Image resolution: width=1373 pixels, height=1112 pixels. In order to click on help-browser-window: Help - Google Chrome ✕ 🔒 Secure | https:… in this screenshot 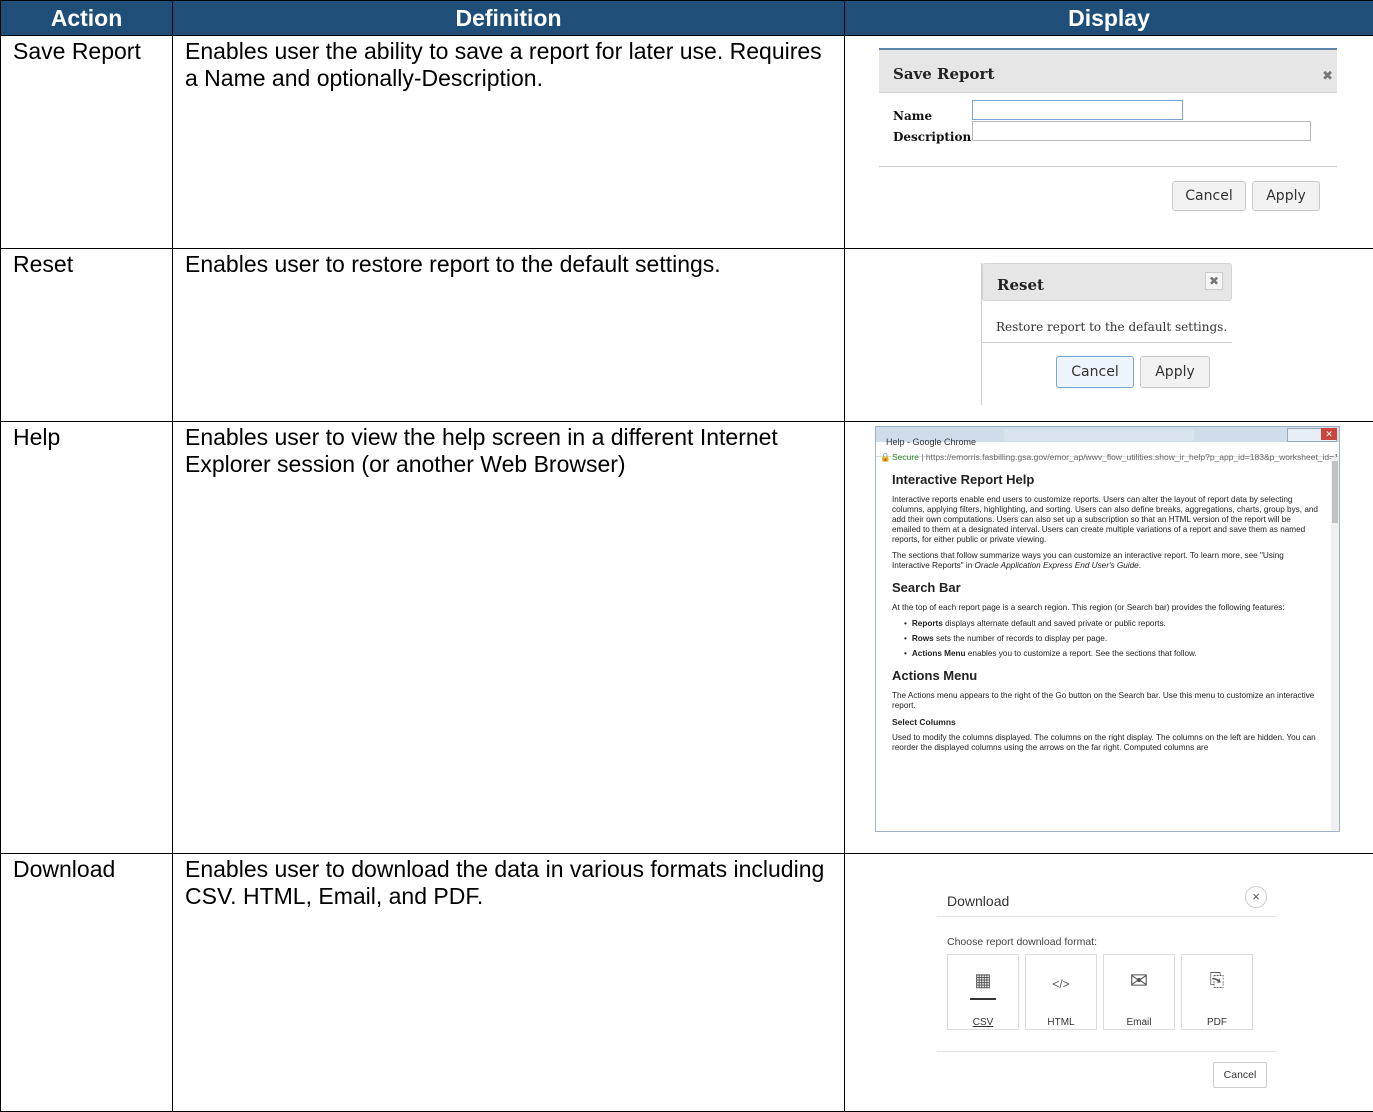, I will do `click(1107, 629)`.